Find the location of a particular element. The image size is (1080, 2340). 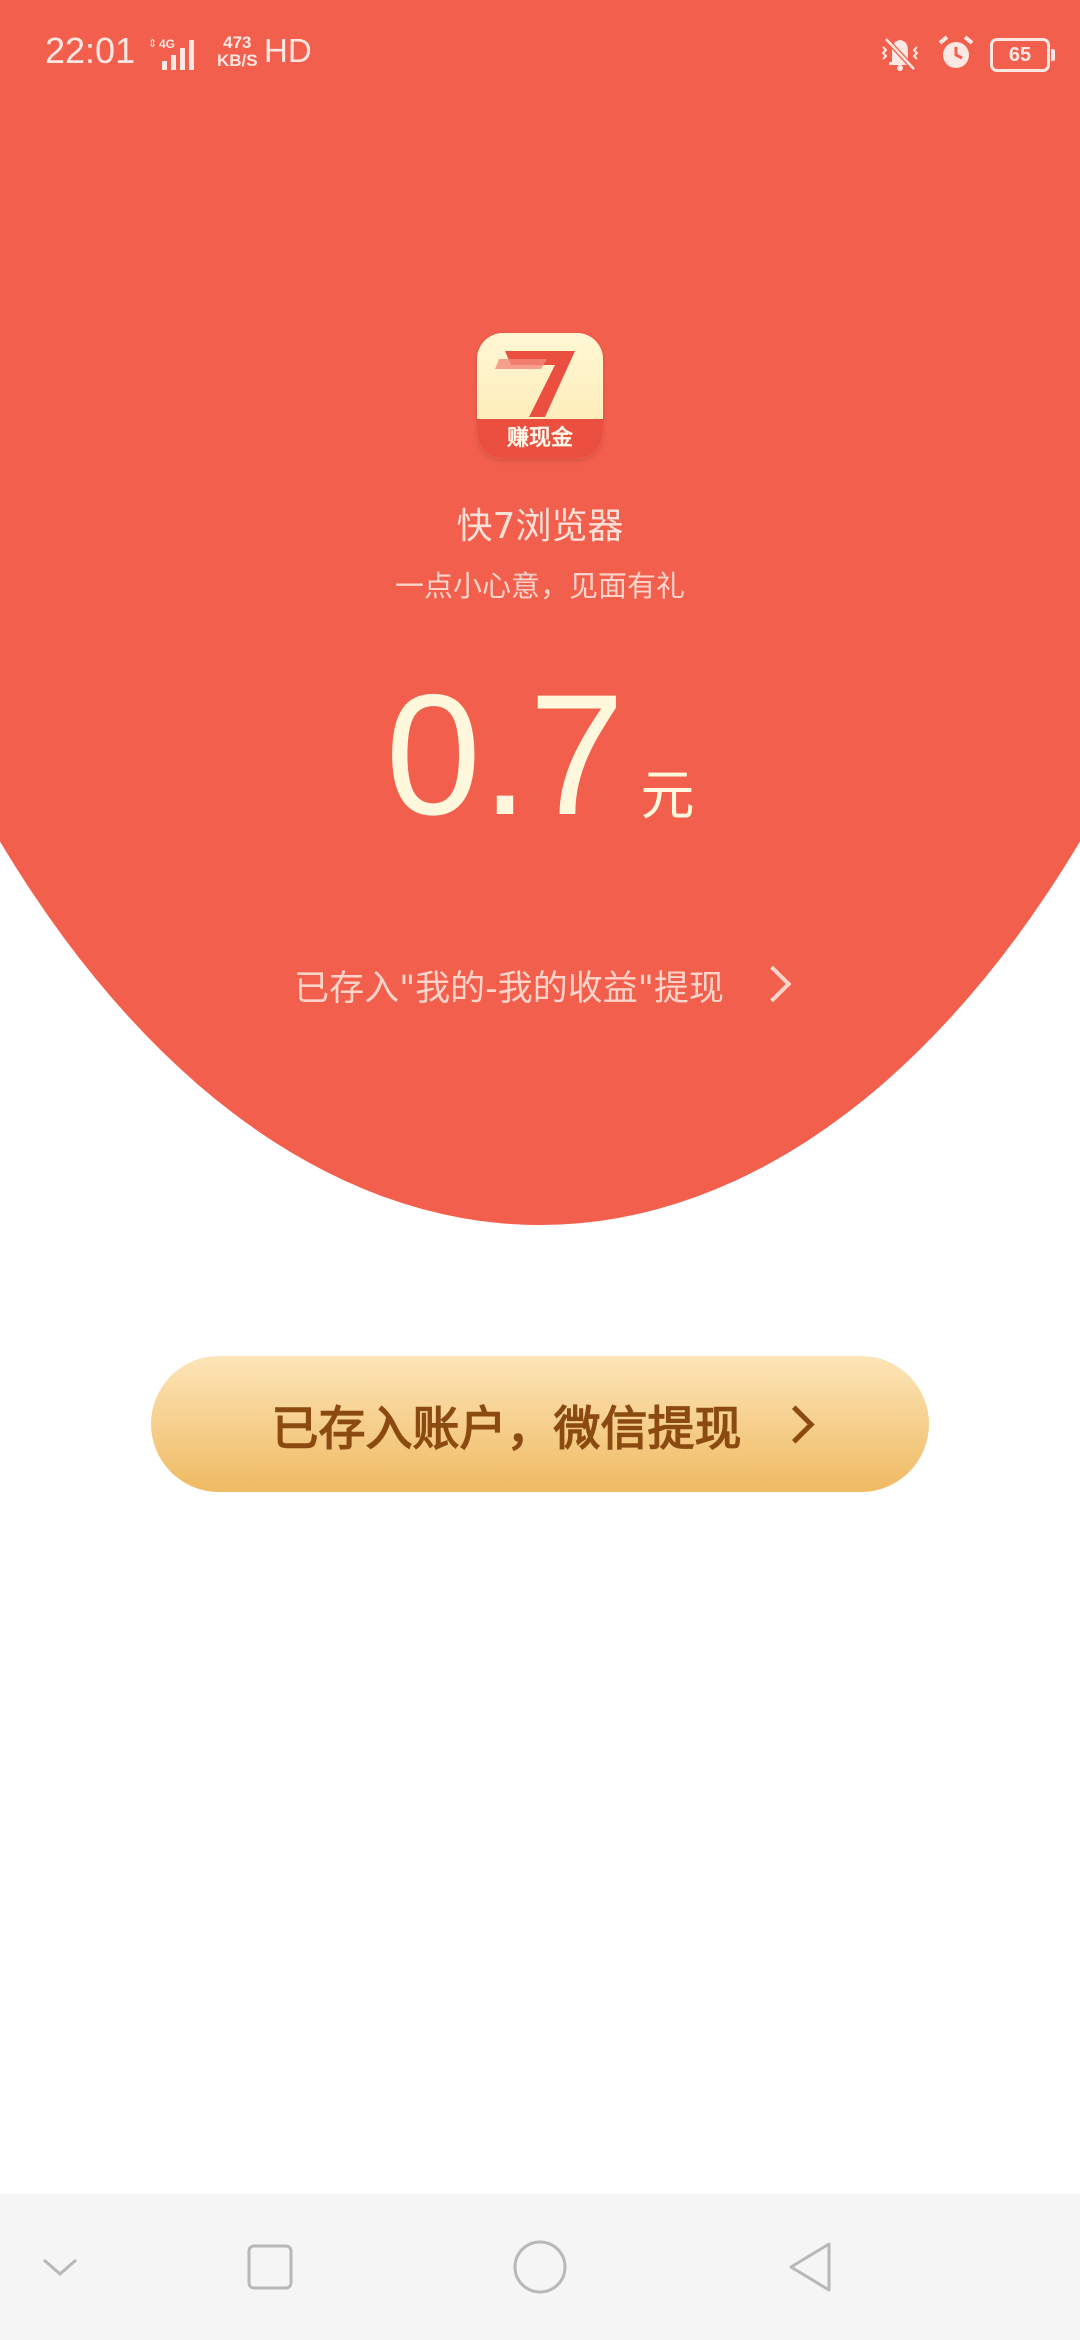

chevron-down-icon is located at coordinates (60, 2267).